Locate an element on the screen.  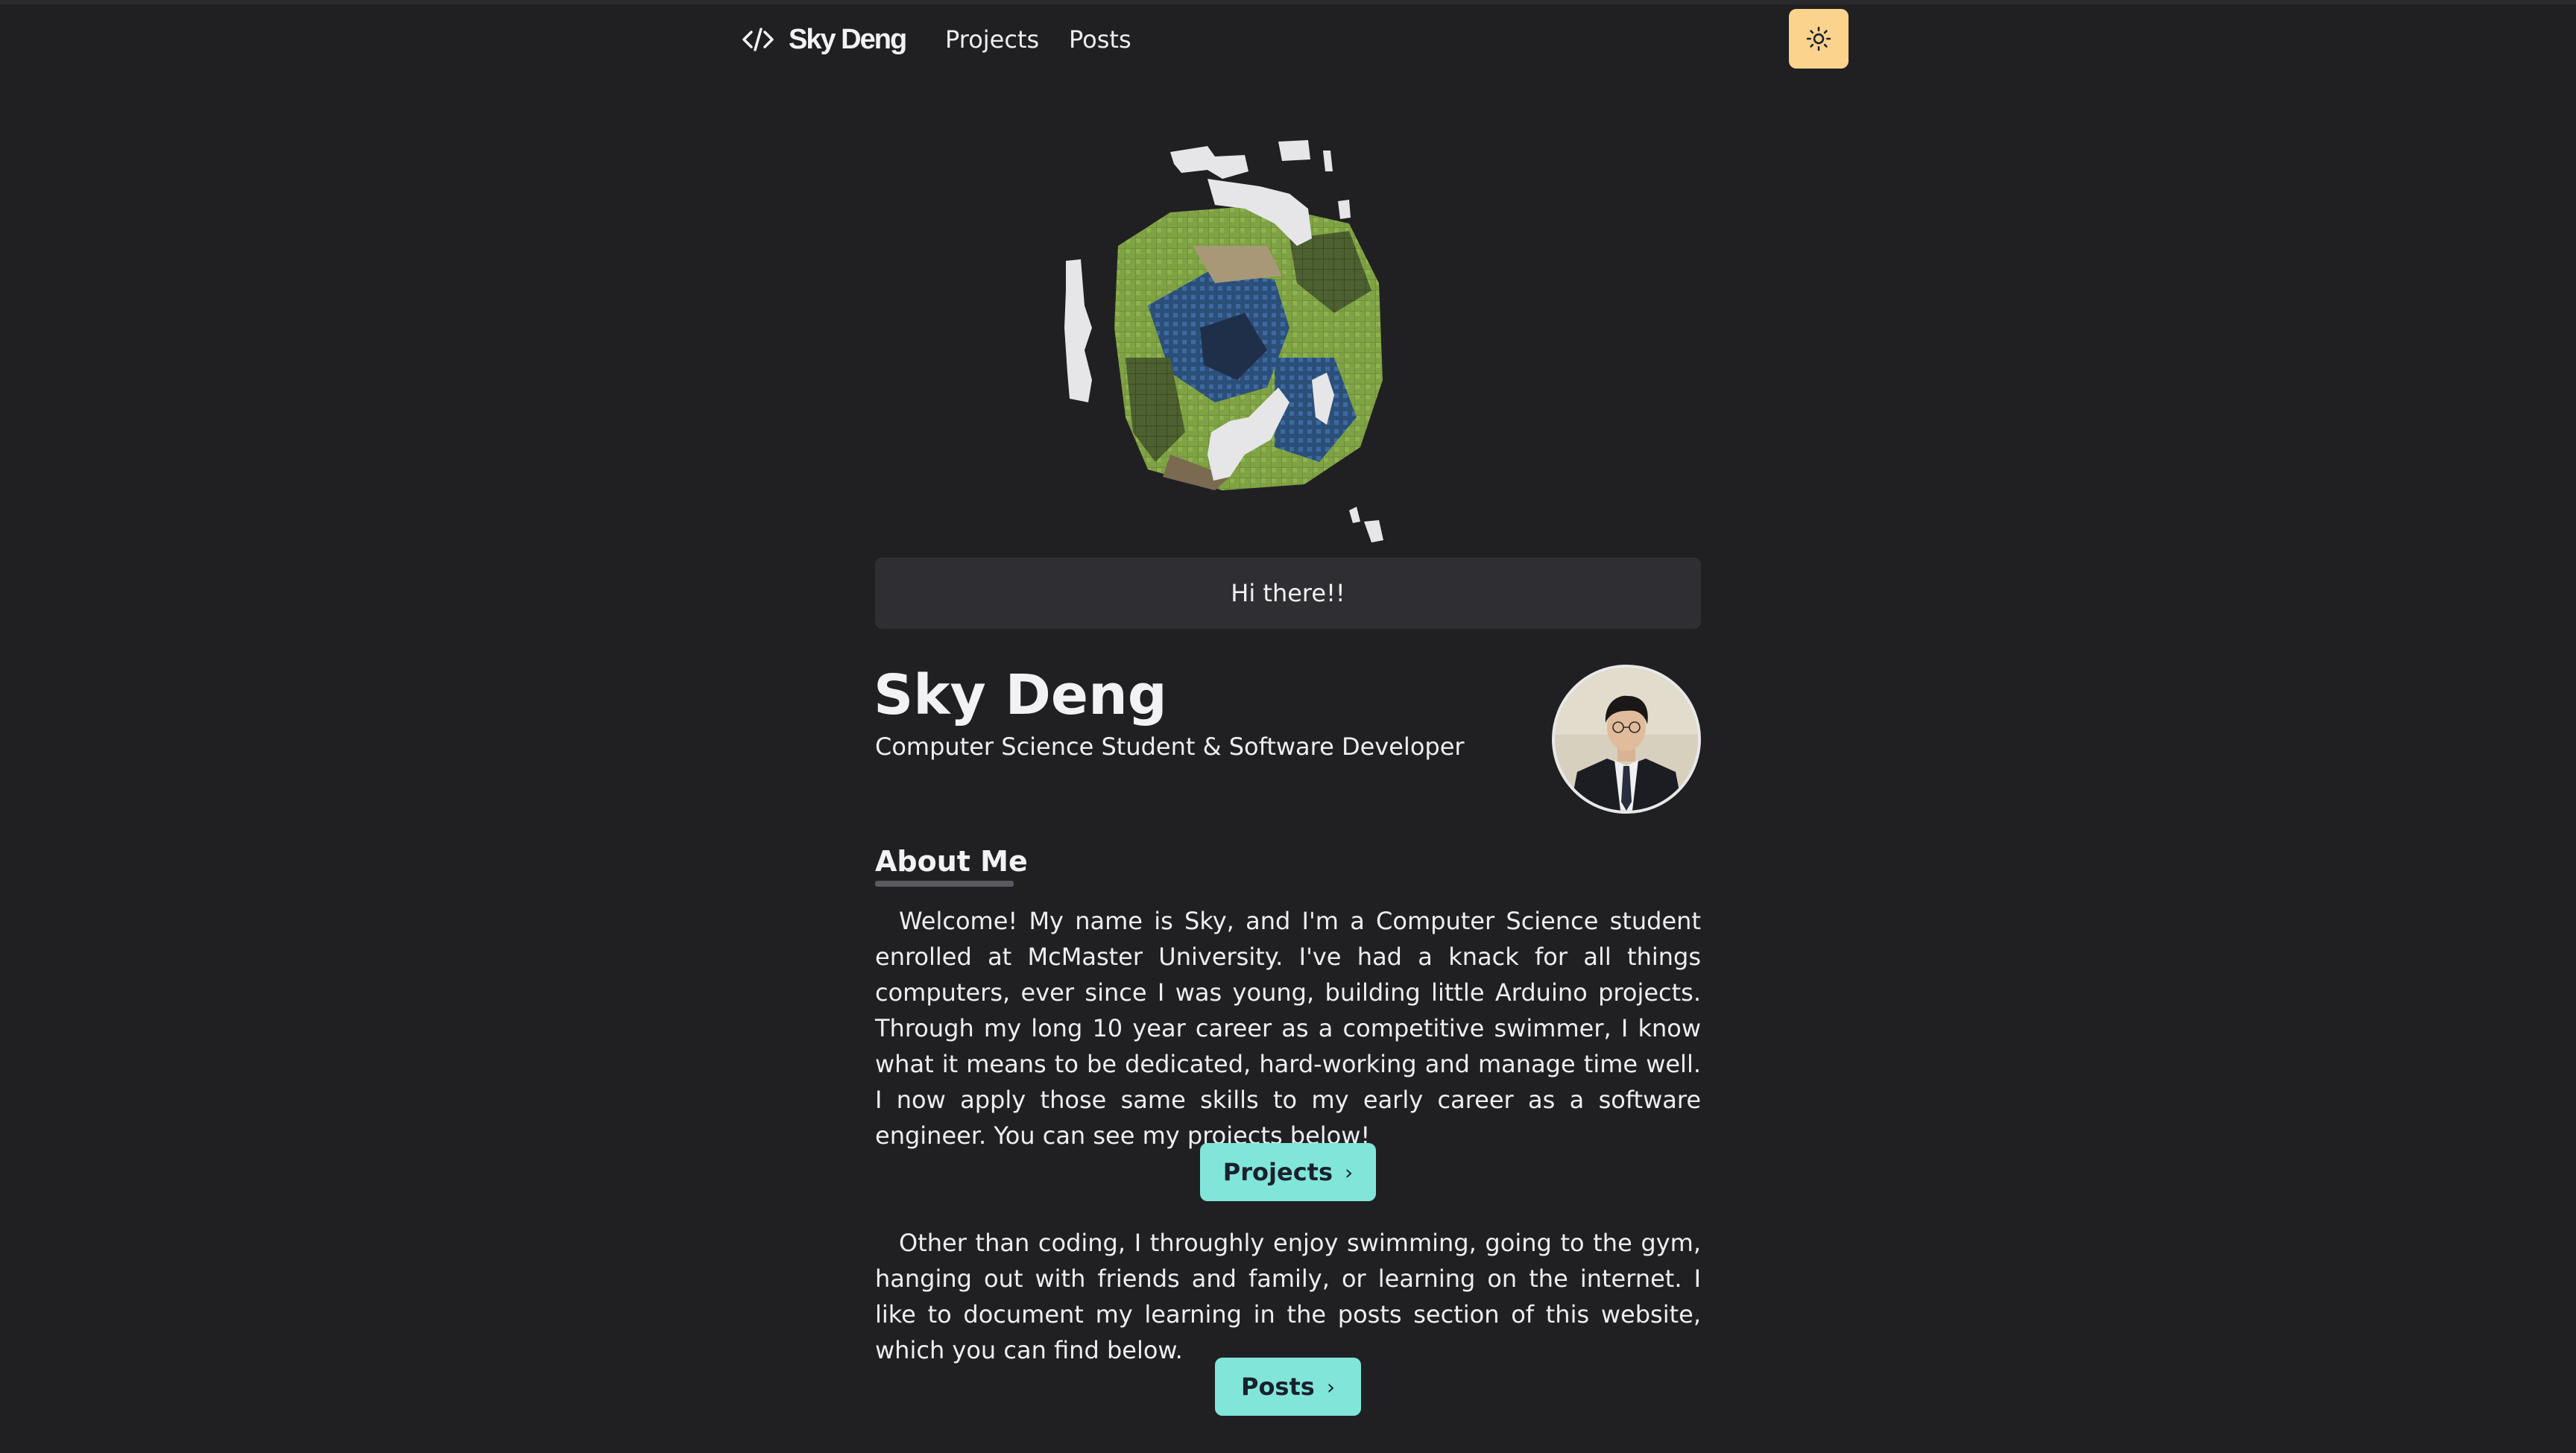
nav-link-projects: Projects is located at coordinates (992, 39).